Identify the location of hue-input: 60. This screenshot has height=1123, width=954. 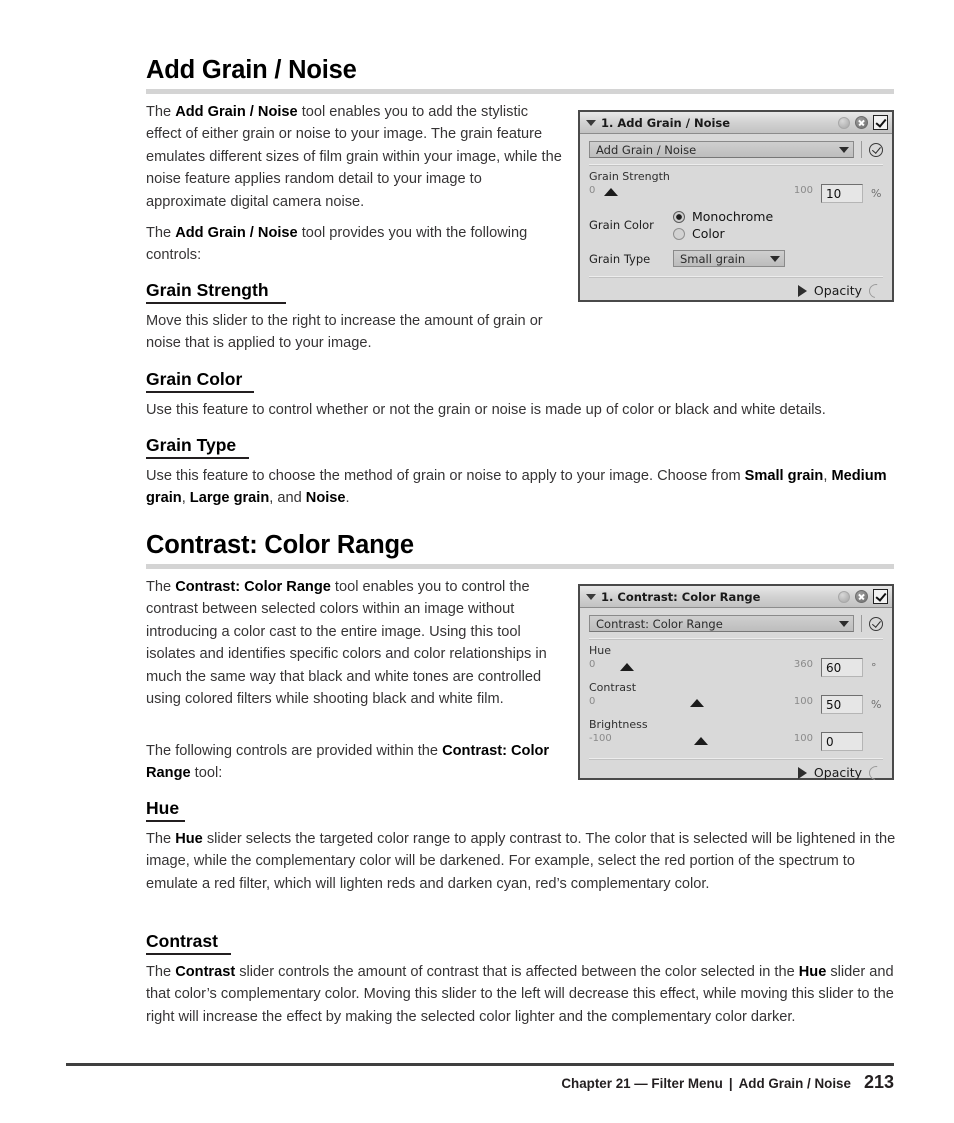
(842, 667).